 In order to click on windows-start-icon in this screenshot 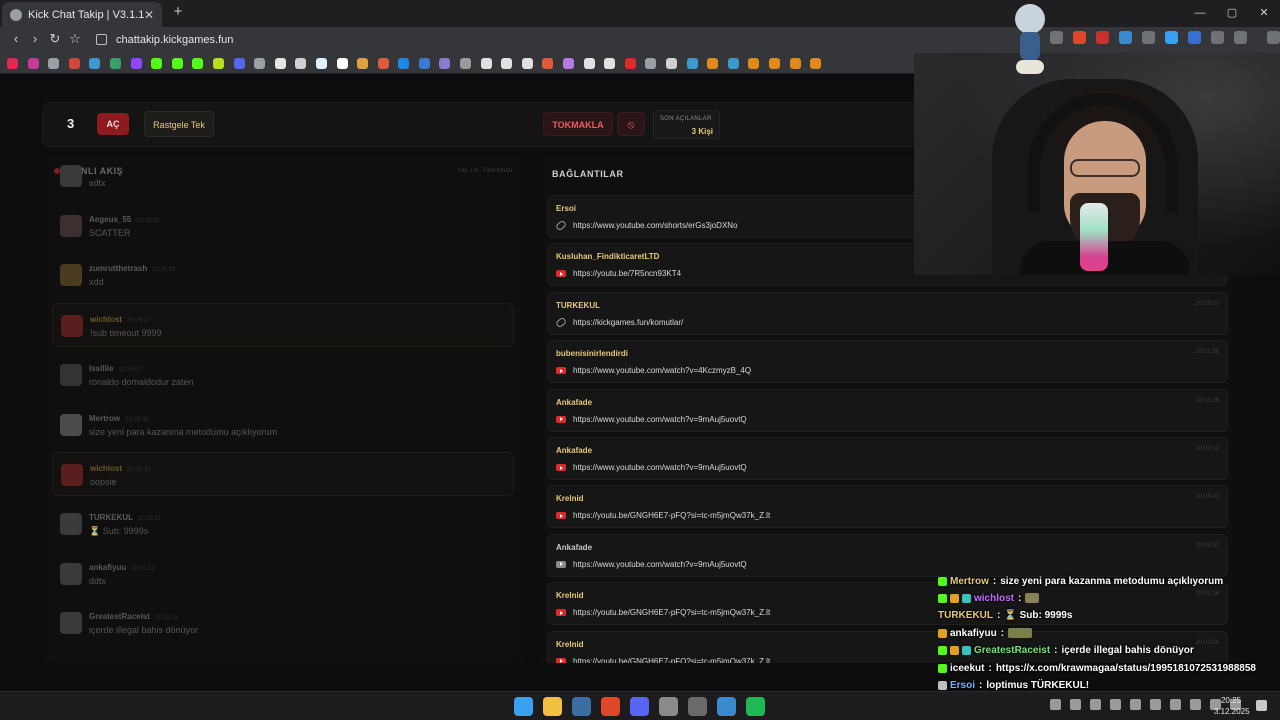, I will do `click(523, 706)`.